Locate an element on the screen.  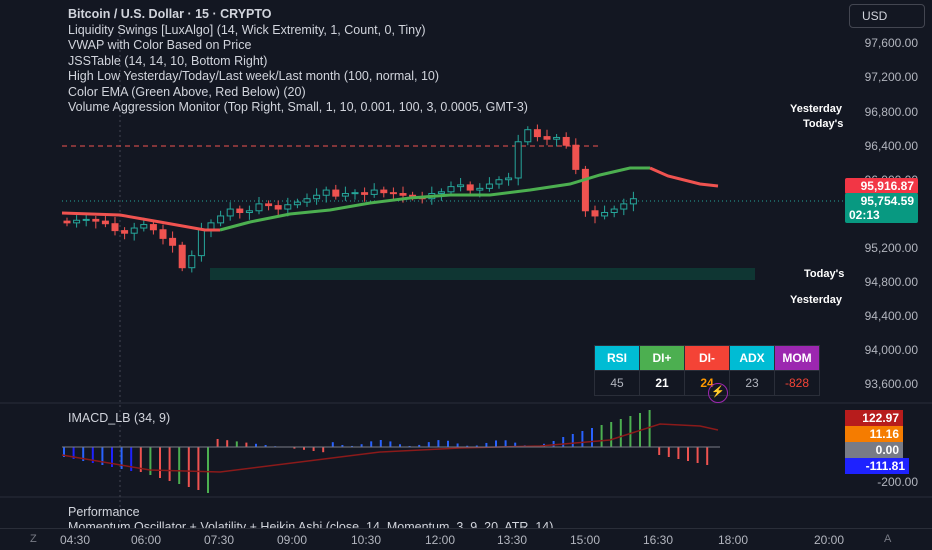
time-tick: 06:00 is located at coordinates (146, 540).